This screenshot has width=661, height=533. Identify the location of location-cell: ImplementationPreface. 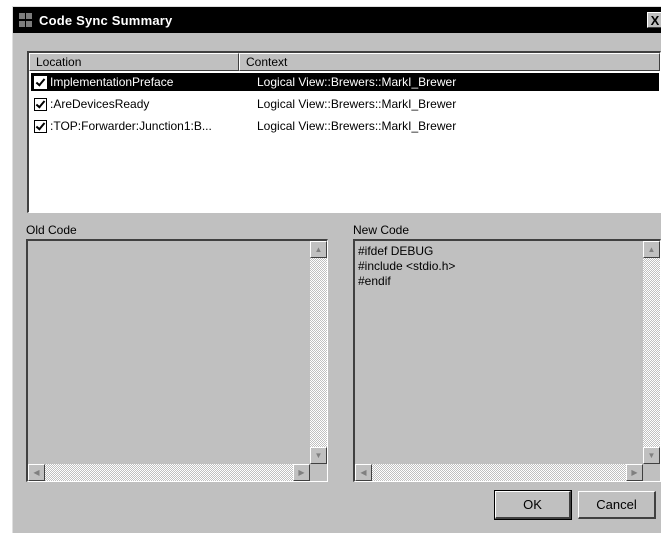
(112, 82).